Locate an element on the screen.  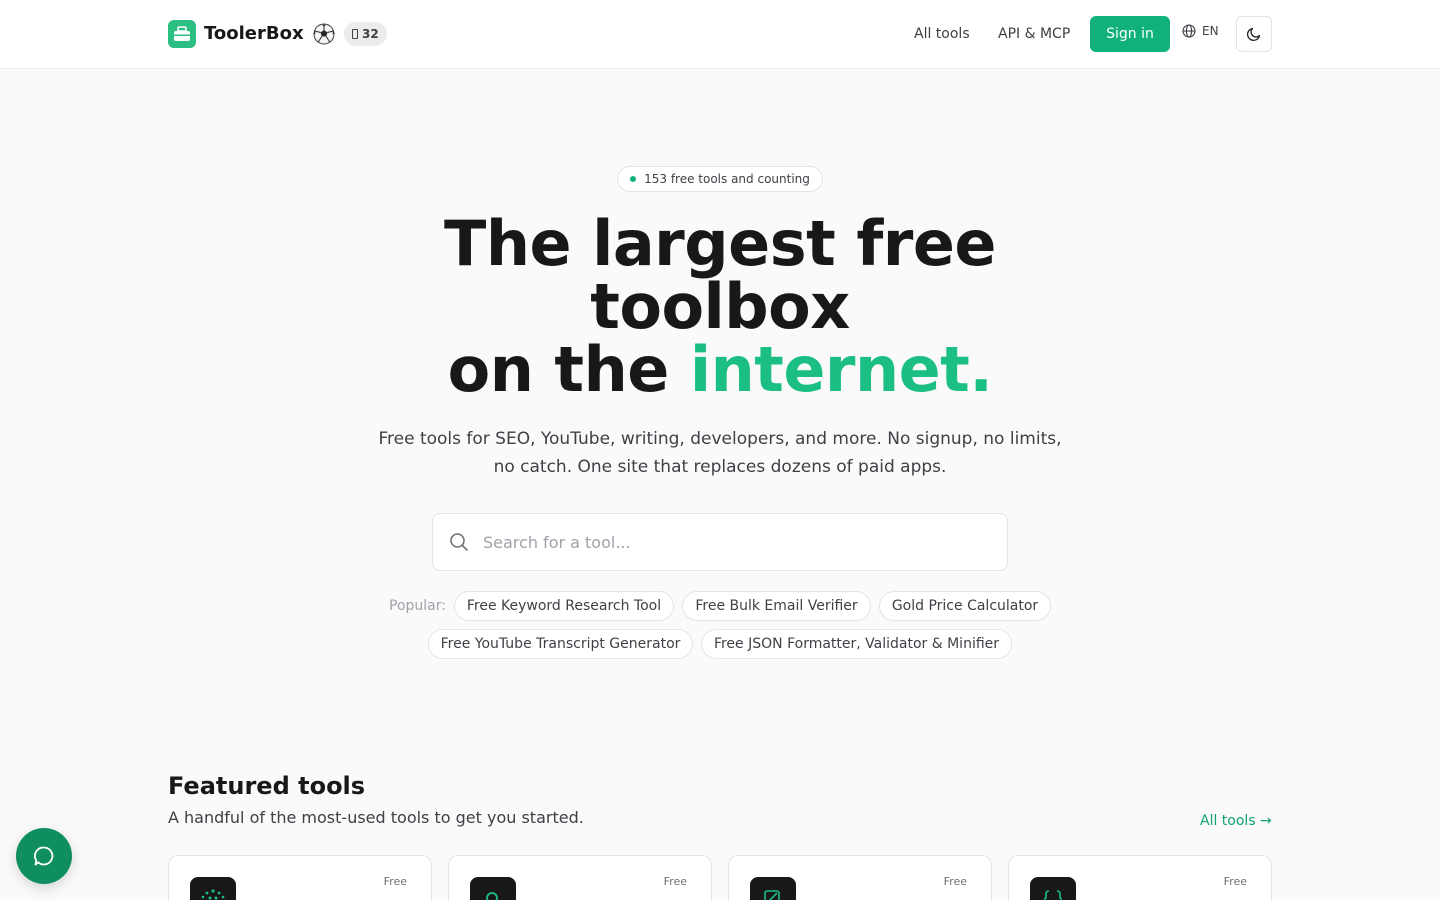
popular-chip-email-verifier: Free Bulk Email Verifier is located at coordinates (776, 606).